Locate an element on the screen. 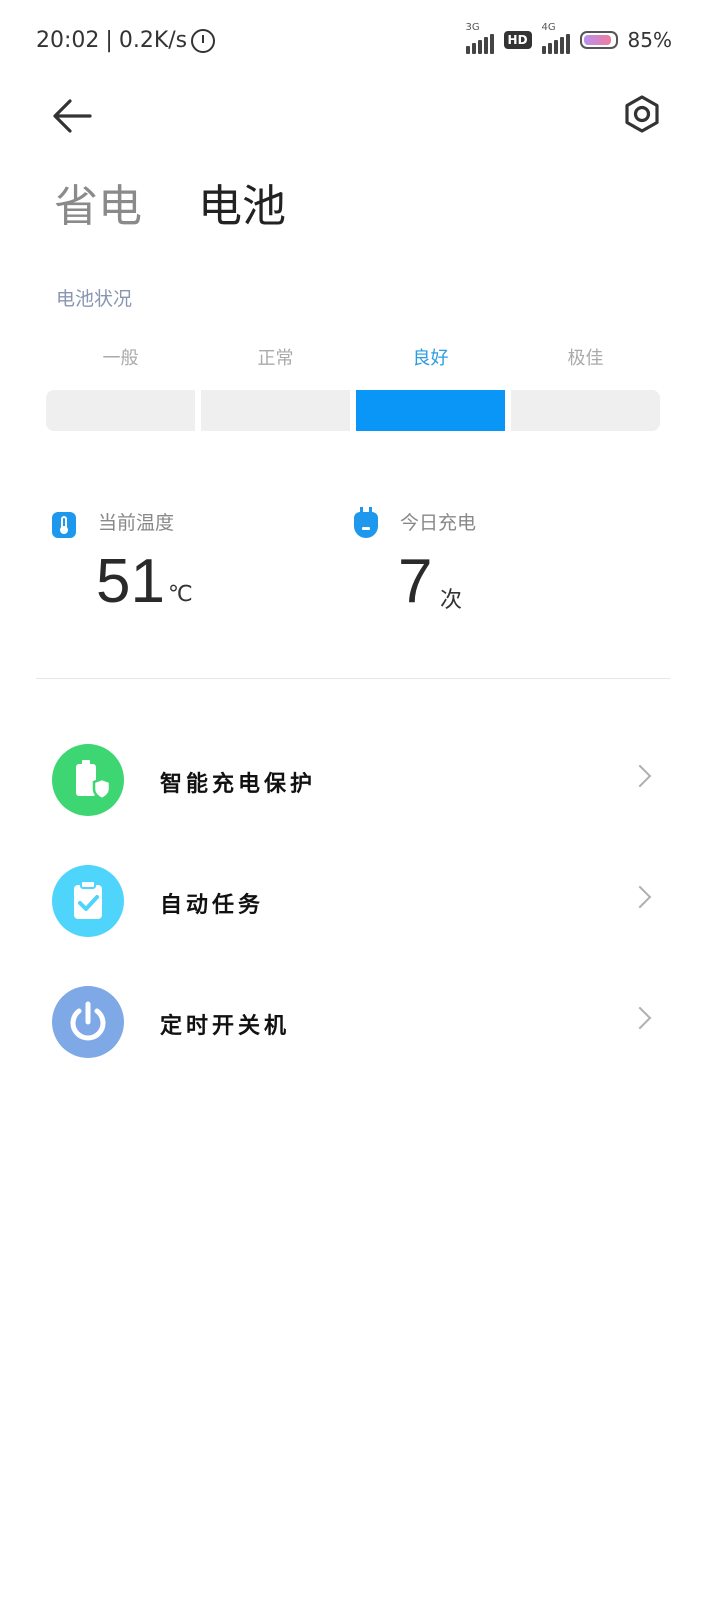 This screenshot has width=720, height=1600. title-power-saving: 省电 is located at coordinates (98, 206).